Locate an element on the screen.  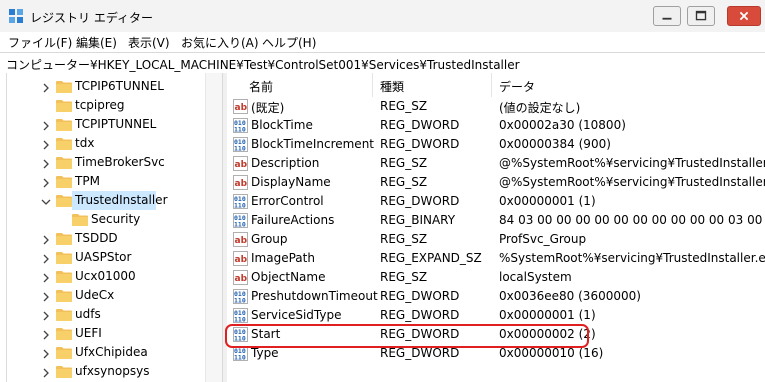
close-icon is located at coordinates (744, 16).